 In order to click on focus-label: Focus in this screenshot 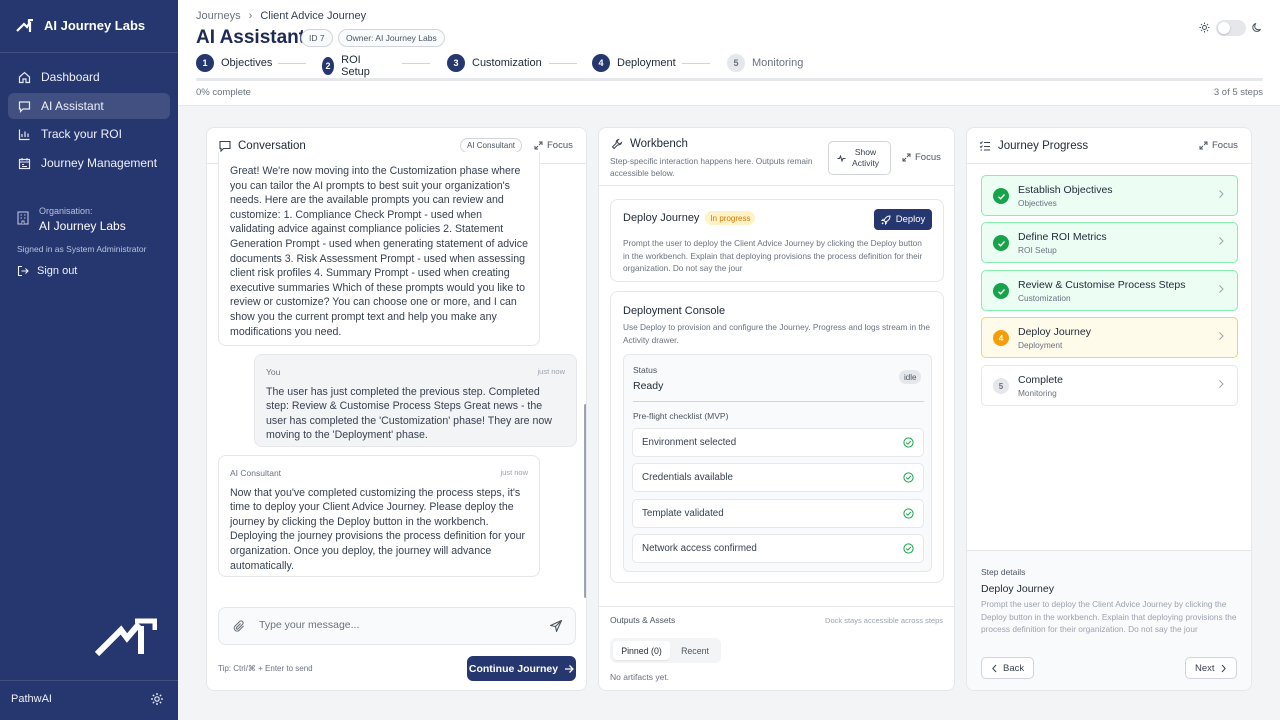, I will do `click(1225, 145)`.